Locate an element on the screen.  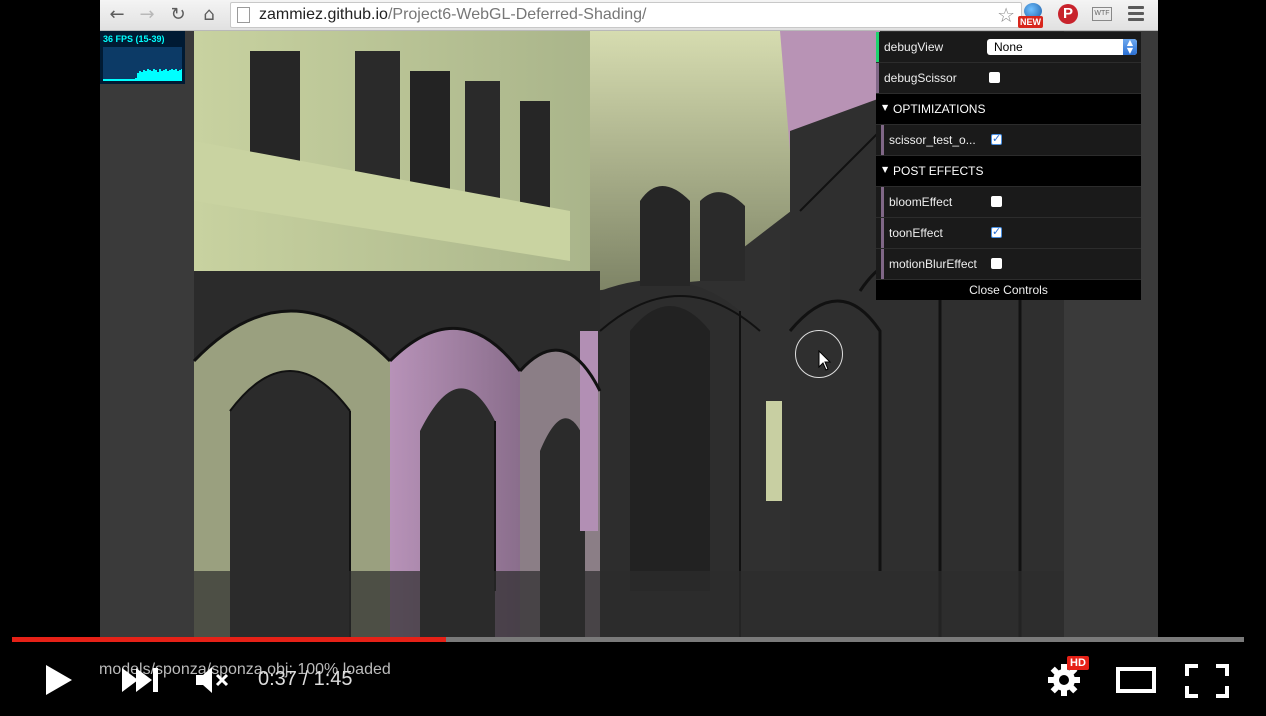
gui-label: motionBlurEffect is located at coordinates (933, 264).